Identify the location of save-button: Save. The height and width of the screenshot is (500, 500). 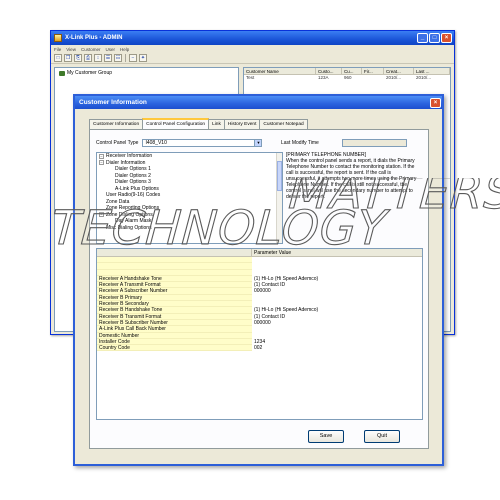
(326, 436).